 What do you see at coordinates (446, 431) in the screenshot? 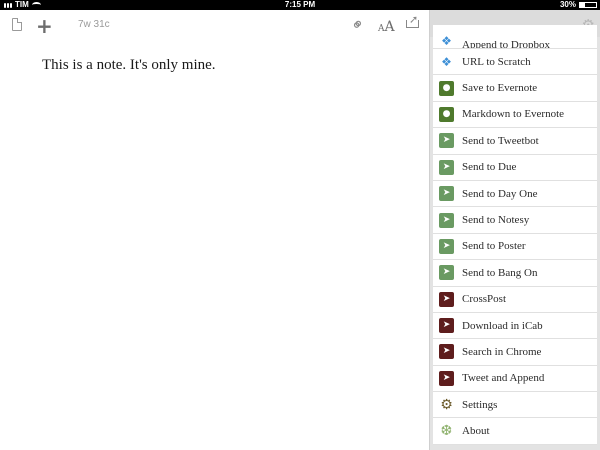
I see `about-icon: ❆` at bounding box center [446, 431].